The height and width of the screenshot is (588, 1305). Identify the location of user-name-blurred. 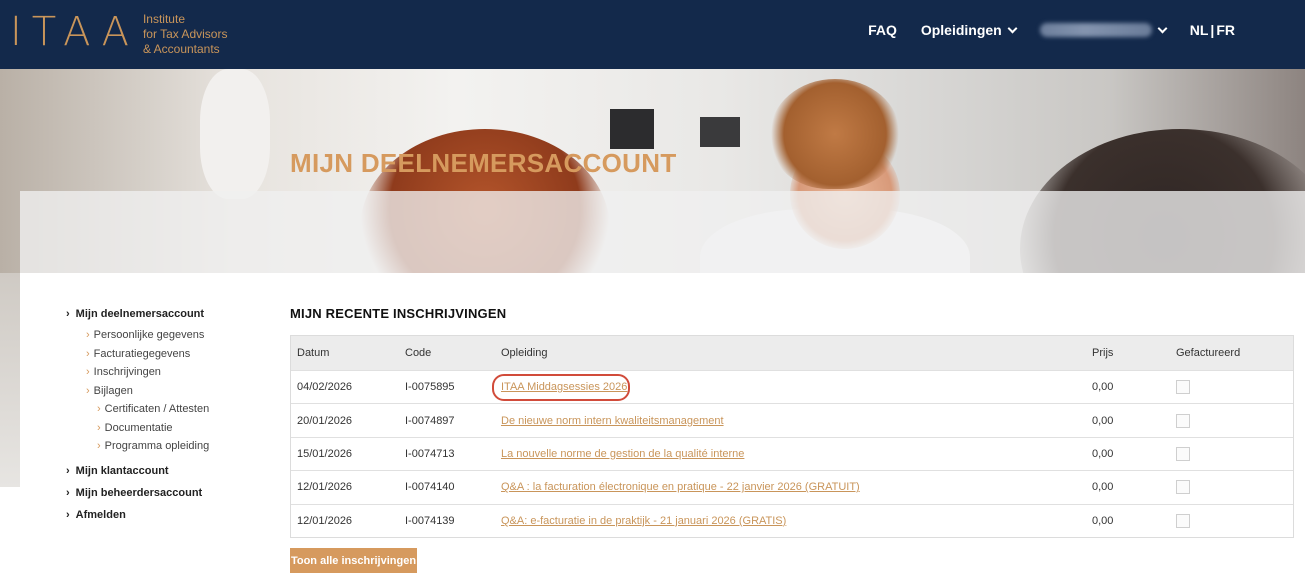
(1095, 30).